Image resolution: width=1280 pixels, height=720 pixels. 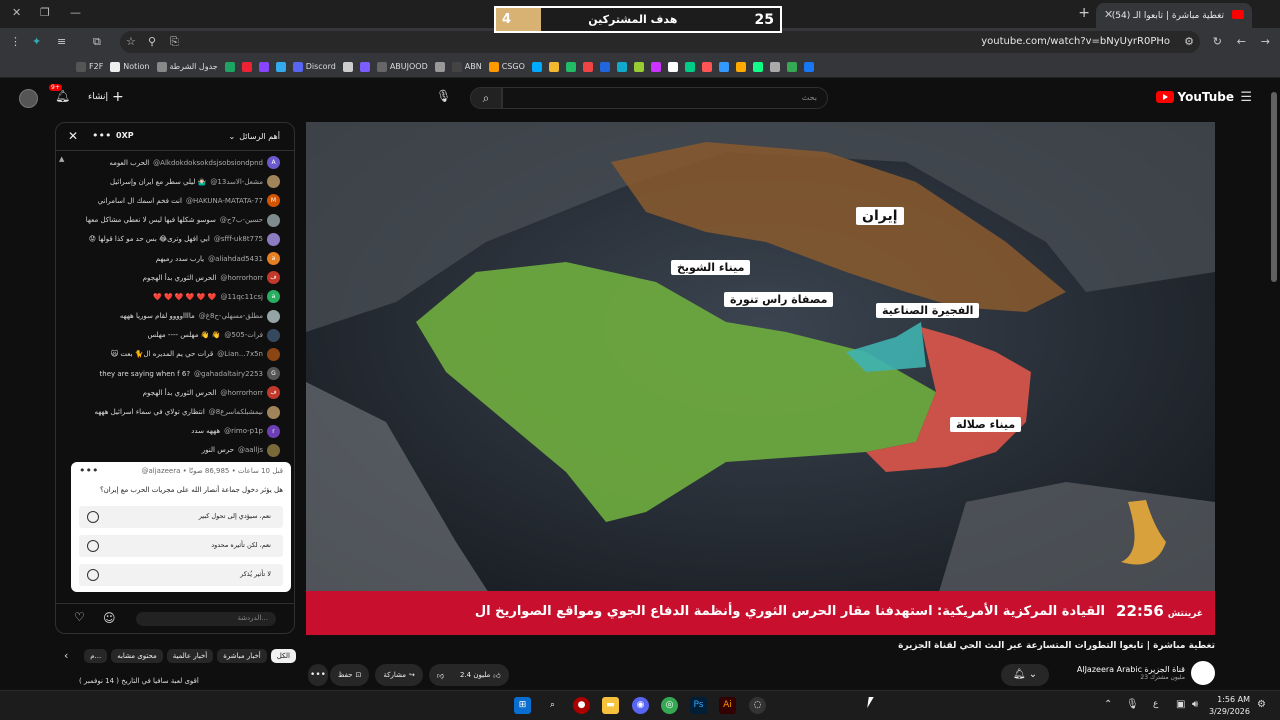 What do you see at coordinates (1261, 704) in the screenshot?
I see `notifications-icon: ⚙` at bounding box center [1261, 704].